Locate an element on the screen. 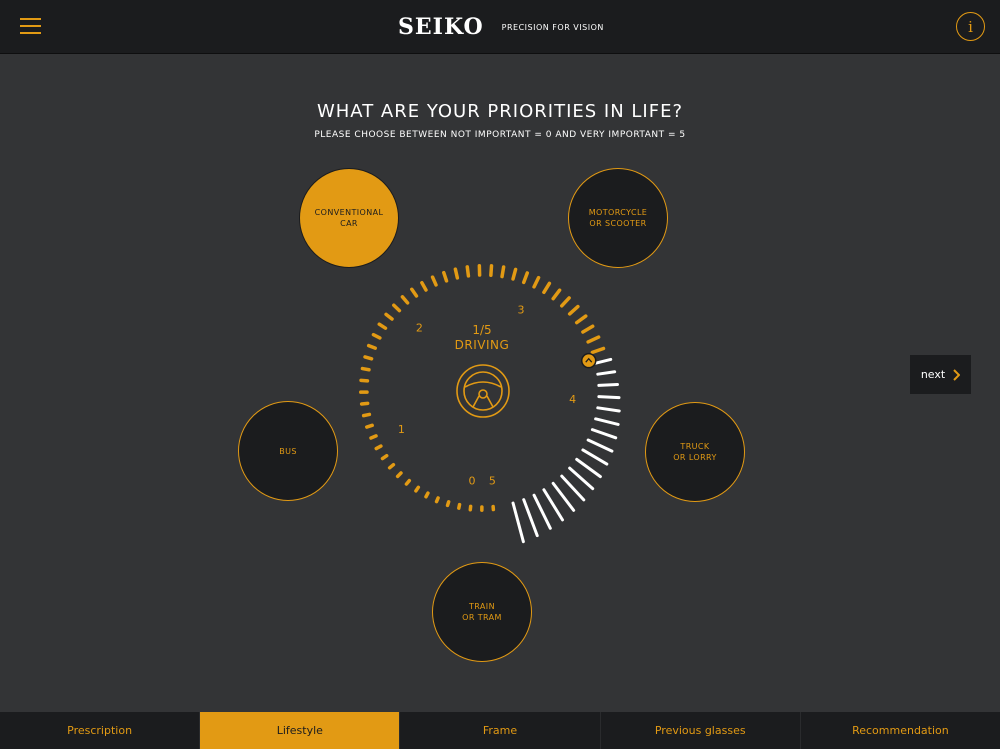  option-label: MOTORCYCLE OR SCOOTER is located at coordinates (618, 218).